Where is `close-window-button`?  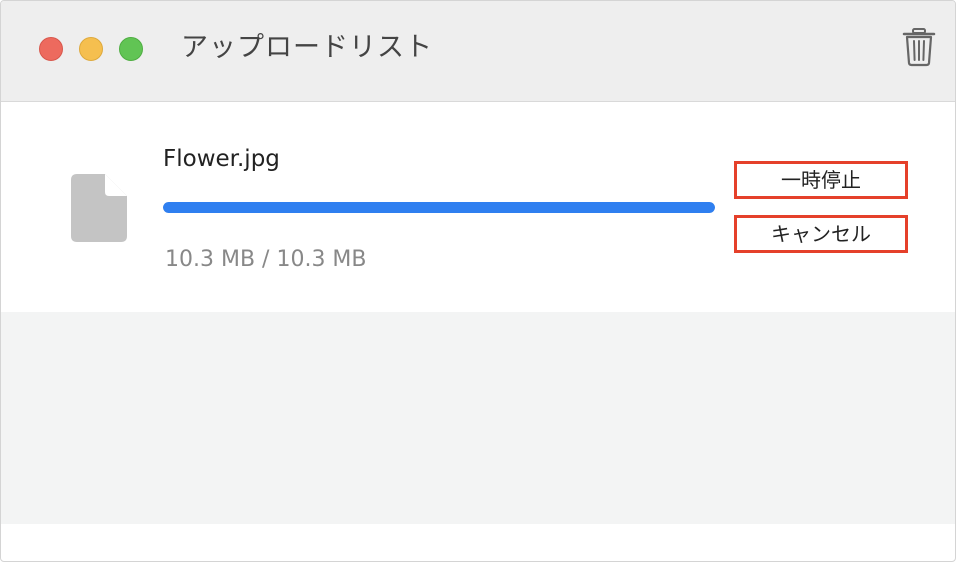 close-window-button is located at coordinates (51, 49).